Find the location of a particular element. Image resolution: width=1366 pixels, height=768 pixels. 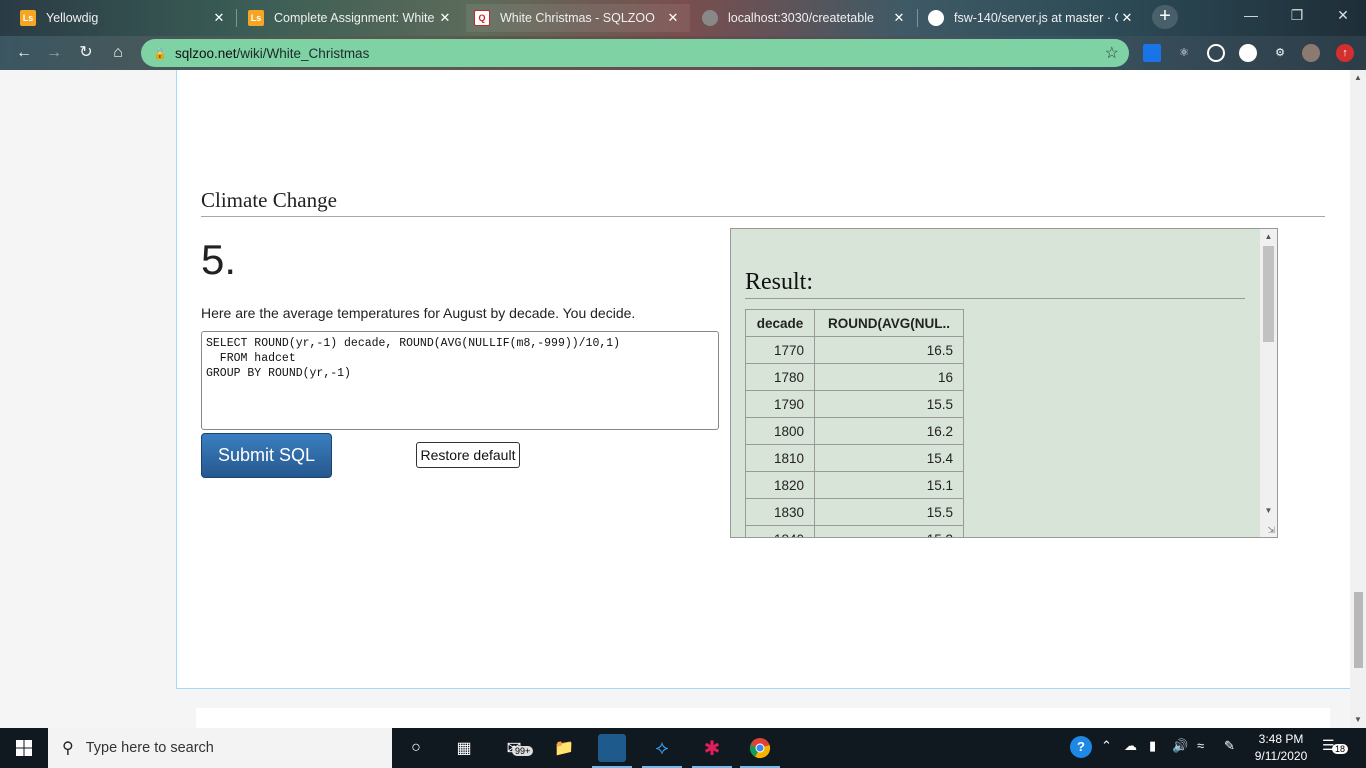

address-bar: 🔒 sqlzoo.net/wiki/White_Christmas ☆ is located at coordinates (635, 53).